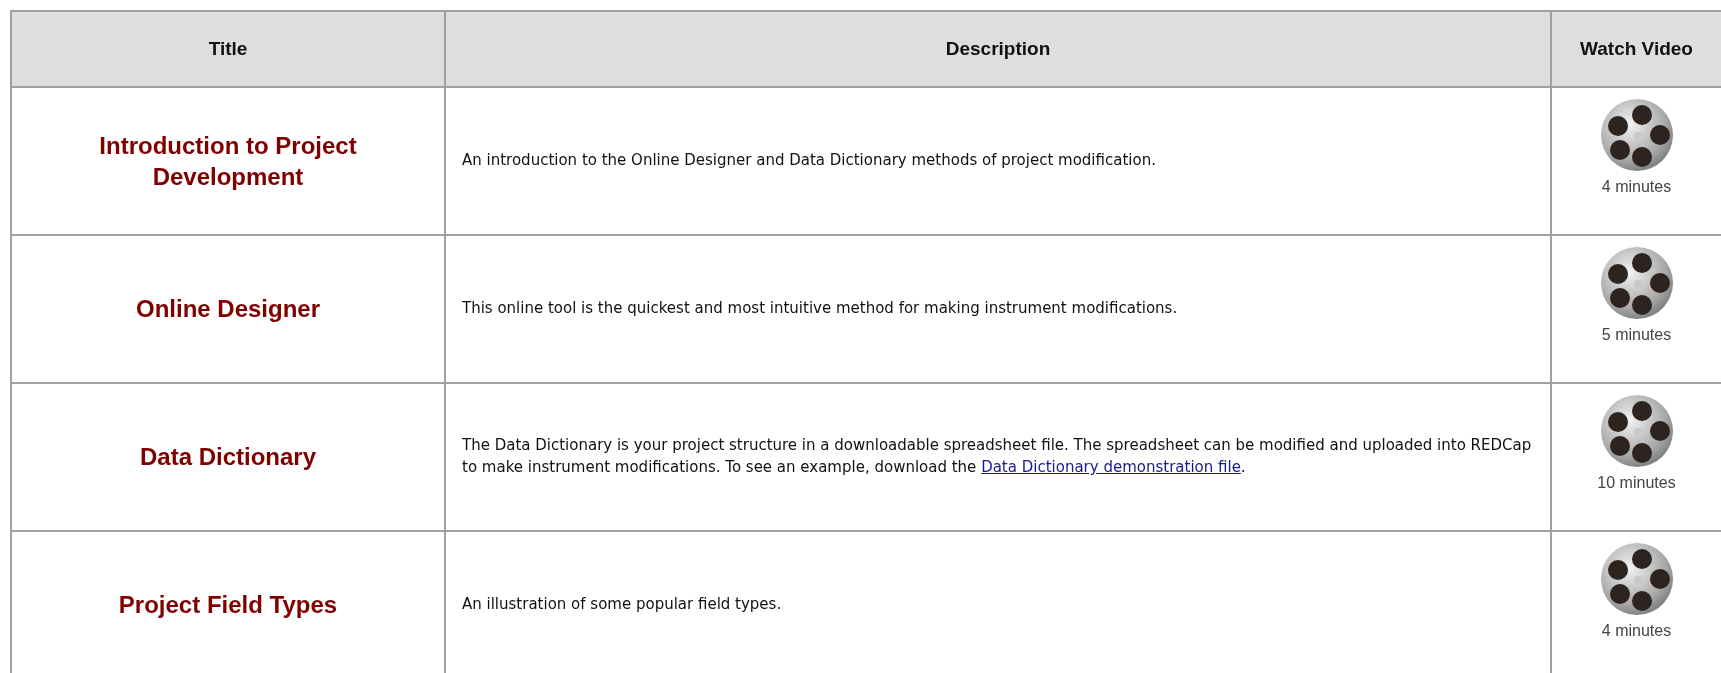  What do you see at coordinates (228, 48) in the screenshot?
I see `column-header: Title` at bounding box center [228, 48].